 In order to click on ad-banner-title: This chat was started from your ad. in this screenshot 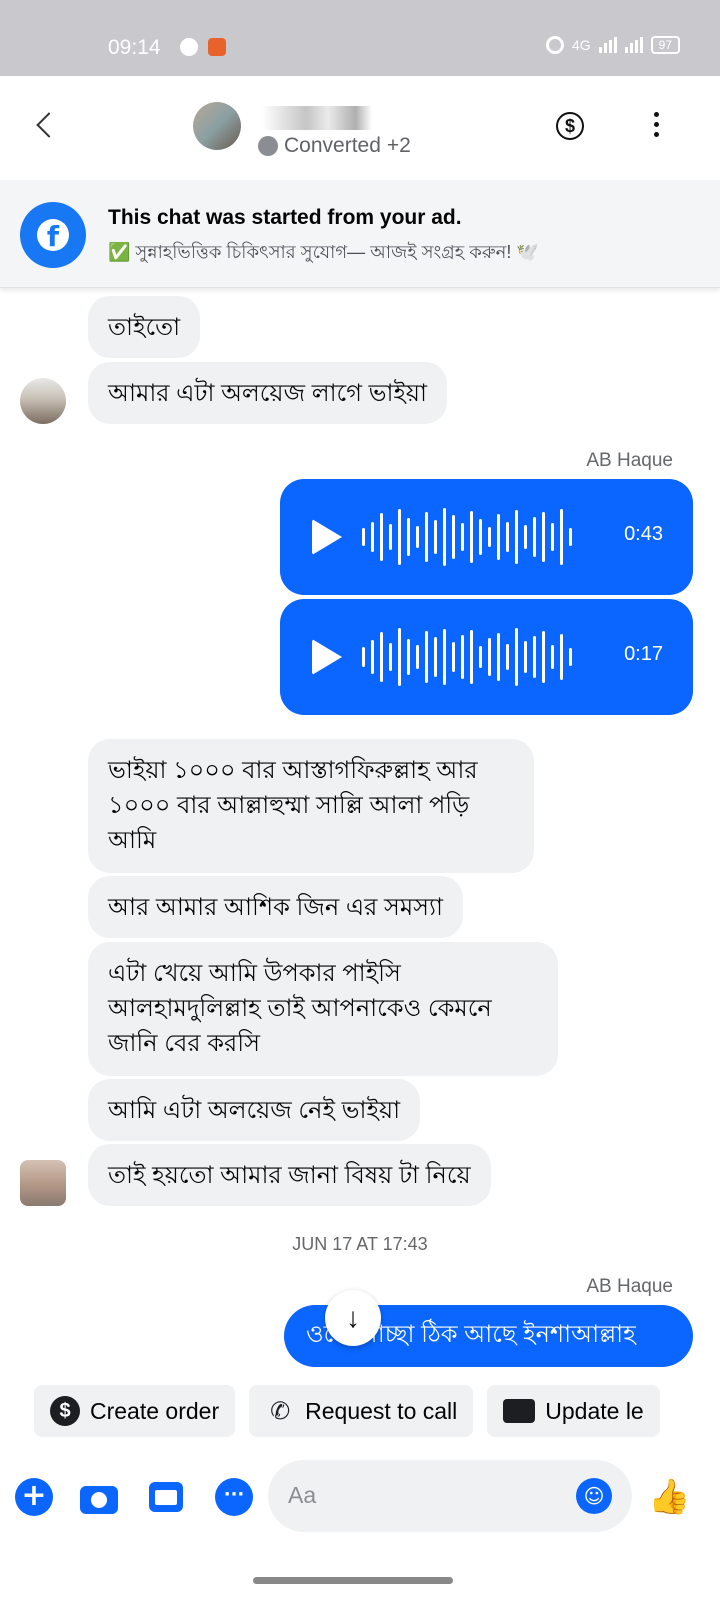, I will do `click(285, 217)`.